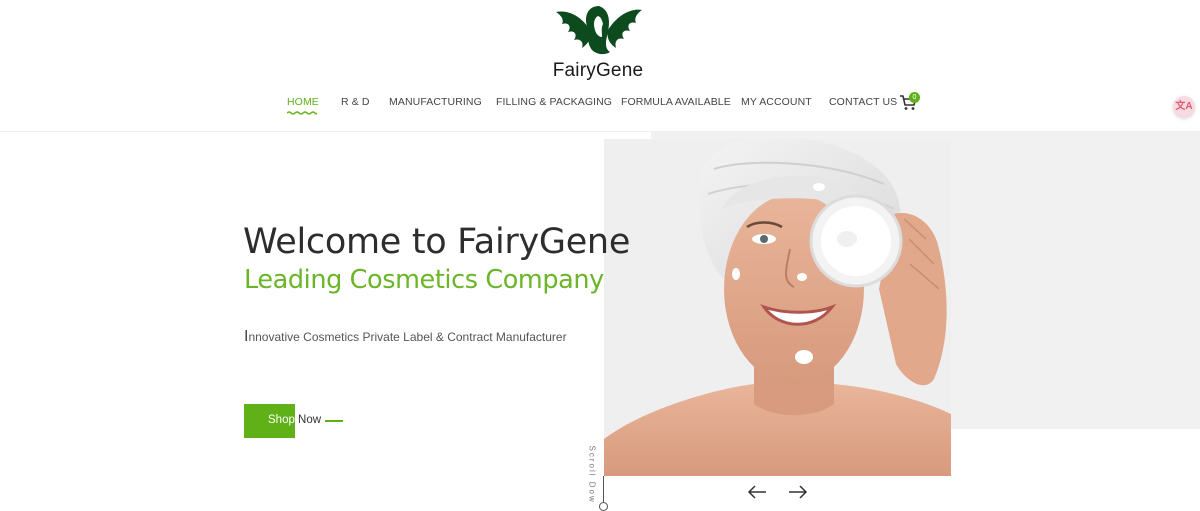 The width and height of the screenshot is (1200, 511). I want to click on nav-contact-us: CONTACT US, so click(863, 102).